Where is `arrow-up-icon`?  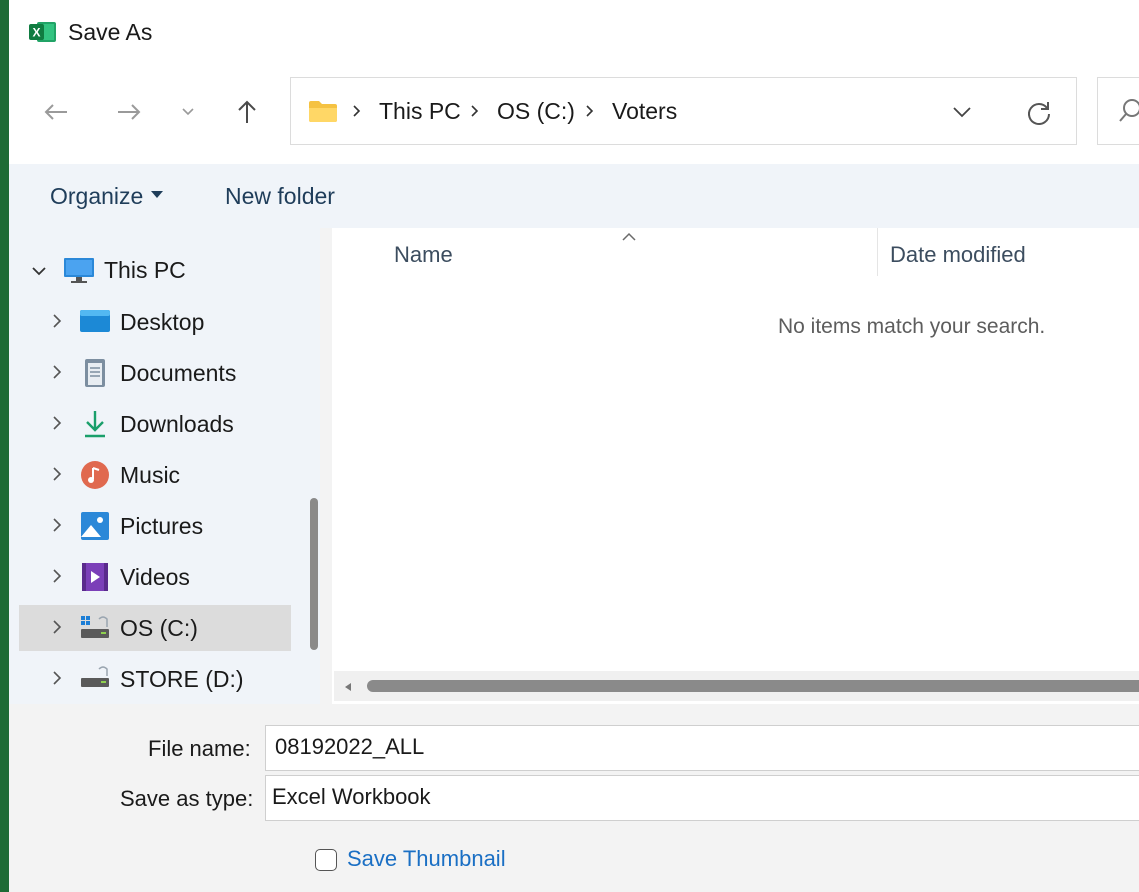
arrow-up-icon is located at coordinates (247, 112).